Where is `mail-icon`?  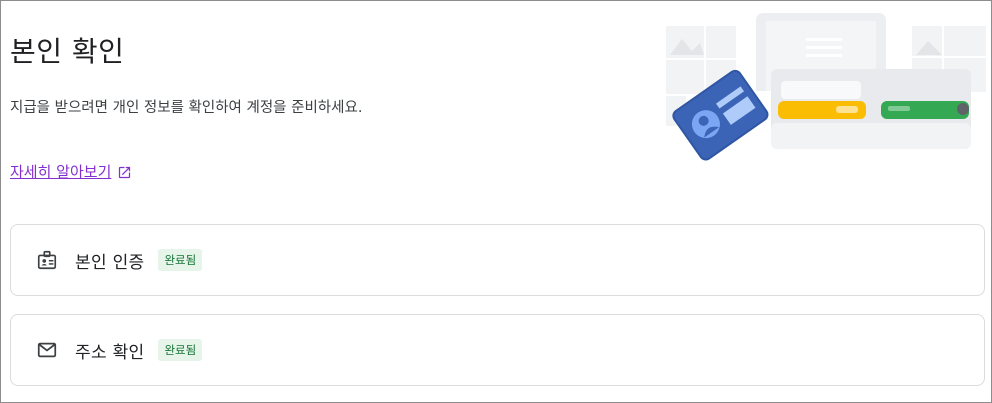
mail-icon is located at coordinates (47, 350).